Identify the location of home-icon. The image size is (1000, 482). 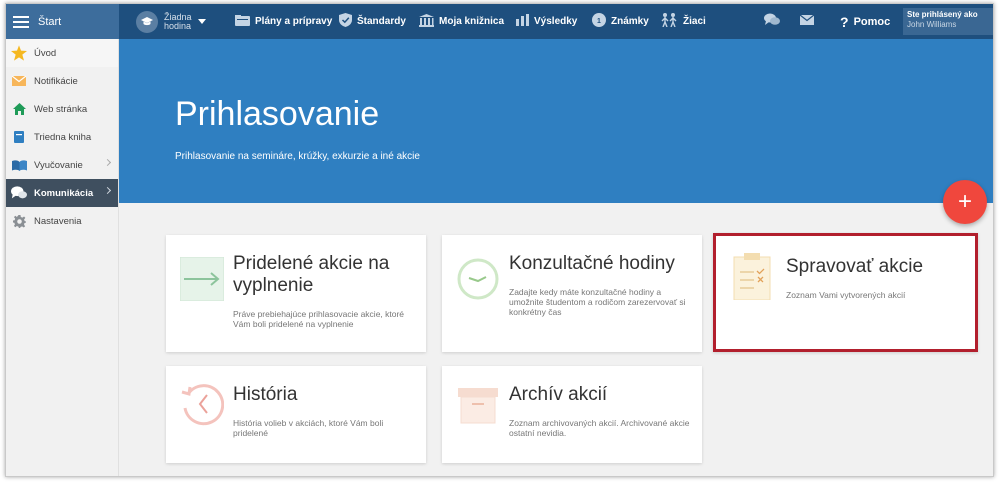
(19, 109).